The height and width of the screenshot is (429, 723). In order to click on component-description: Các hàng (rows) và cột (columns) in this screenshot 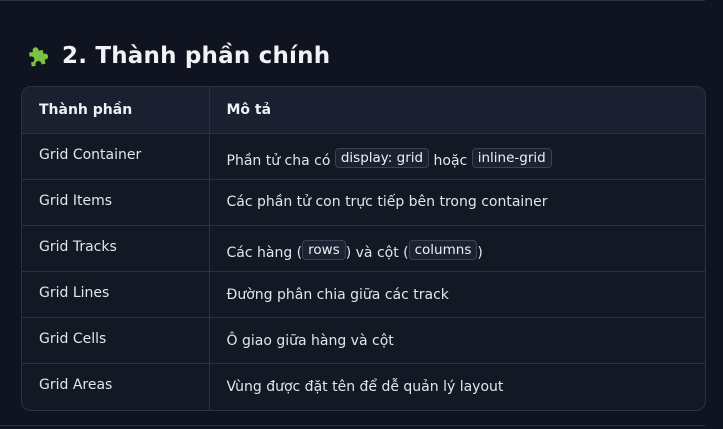, I will do `click(456, 248)`.